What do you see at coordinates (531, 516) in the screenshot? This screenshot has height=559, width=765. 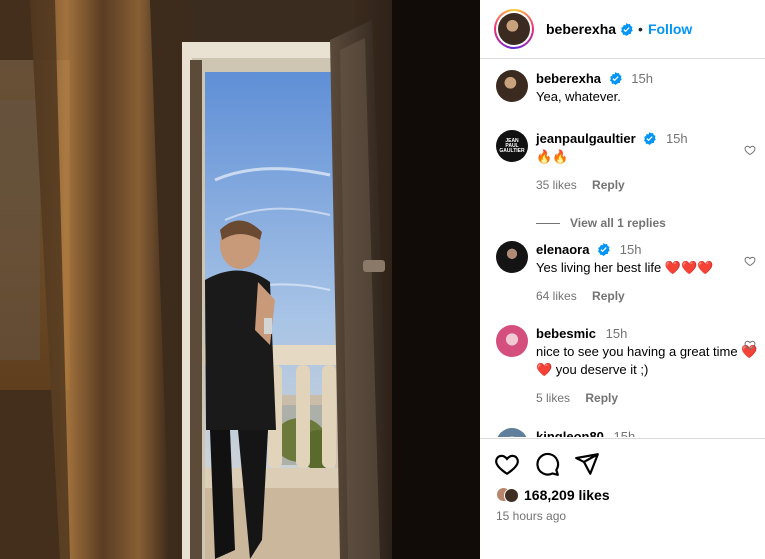 I see `post-timestamp: 15 hours ago` at bounding box center [531, 516].